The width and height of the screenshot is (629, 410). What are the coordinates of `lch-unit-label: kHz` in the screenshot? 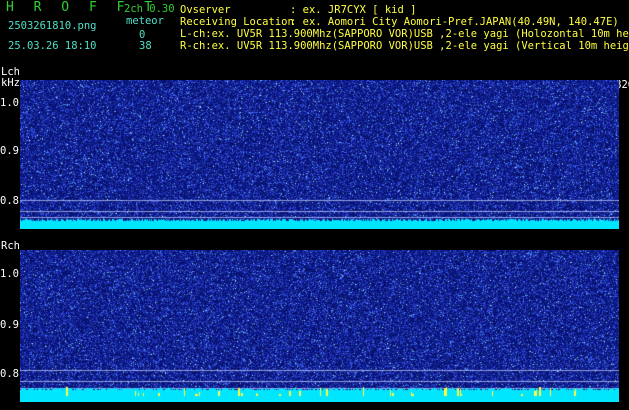 It's located at (10, 83).